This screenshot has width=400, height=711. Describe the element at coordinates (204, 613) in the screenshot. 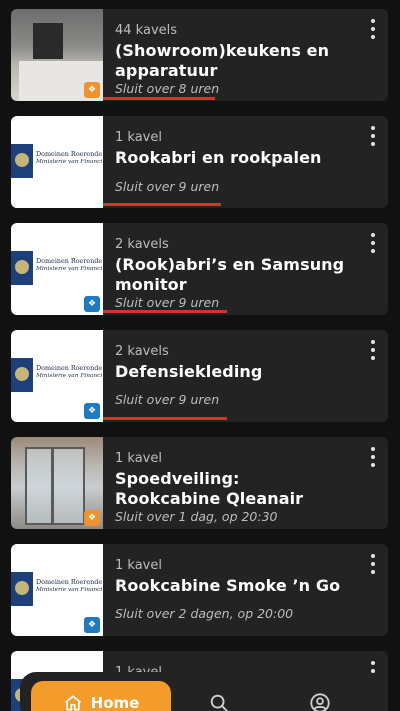

I see `closing-time: Sluit over 2 dagen, op 20:00` at that location.